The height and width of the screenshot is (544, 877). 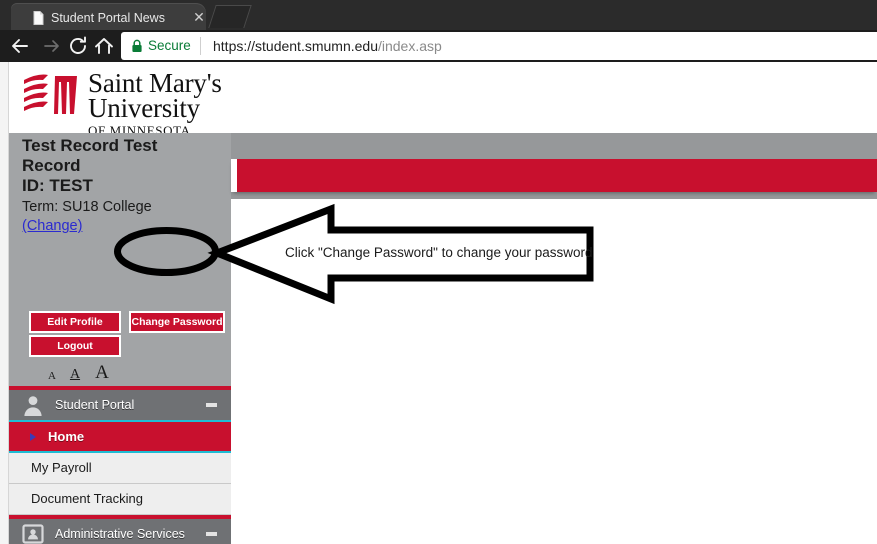 I want to click on logout-button: Logout, so click(x=75, y=346).